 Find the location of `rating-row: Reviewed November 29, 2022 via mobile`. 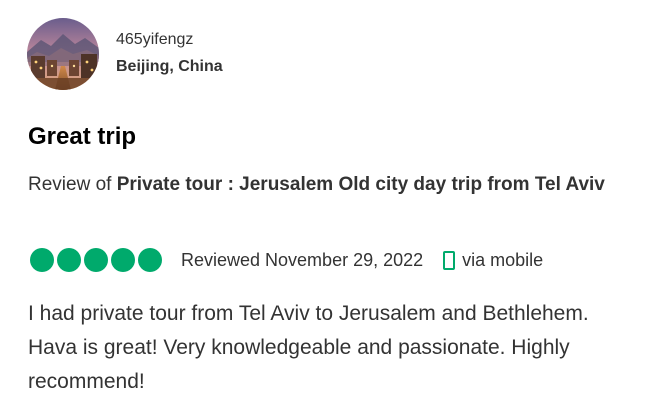

rating-row: Reviewed November 29, 2022 via mobile is located at coordinates (286, 260).